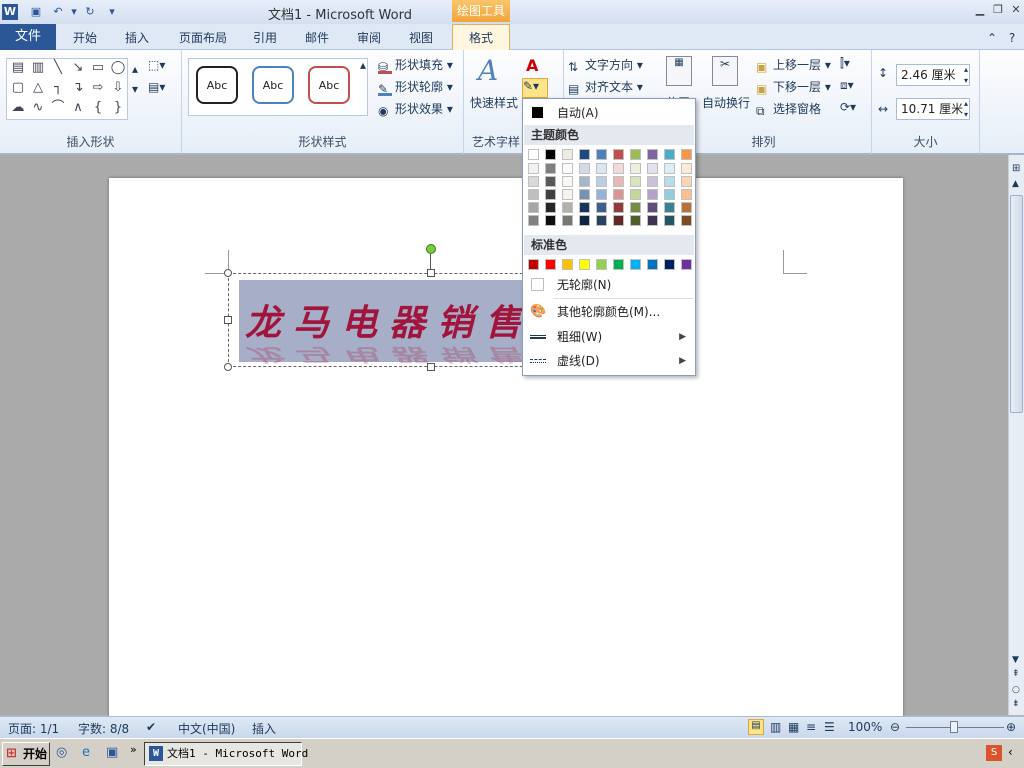 The height and width of the screenshot is (768, 1024). I want to click on tab-file: 文件, so click(28, 37).